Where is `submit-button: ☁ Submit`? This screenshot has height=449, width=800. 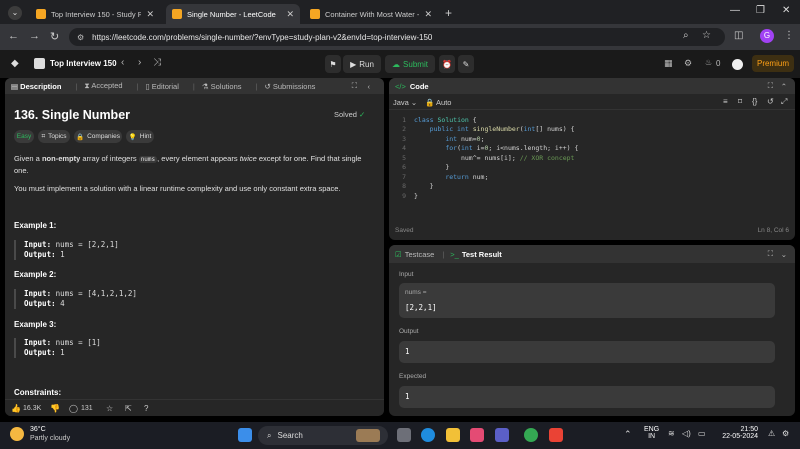 submit-button: ☁ Submit is located at coordinates (410, 64).